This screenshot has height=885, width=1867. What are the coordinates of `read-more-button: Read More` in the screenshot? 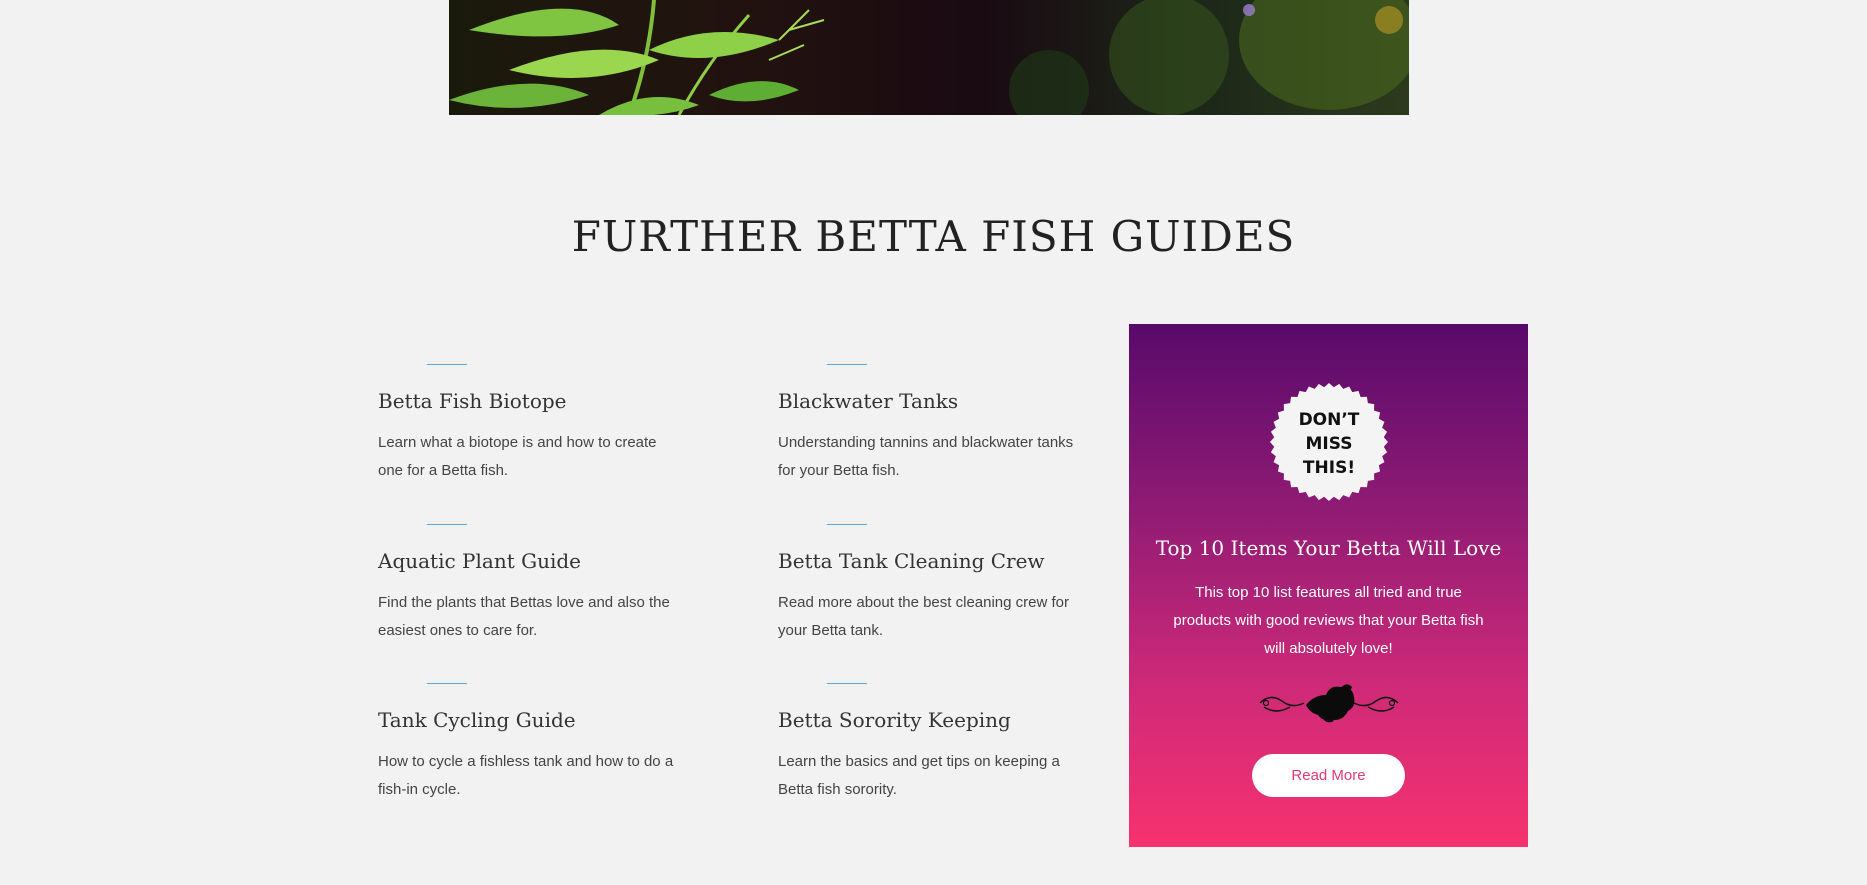 It's located at (1328, 775).